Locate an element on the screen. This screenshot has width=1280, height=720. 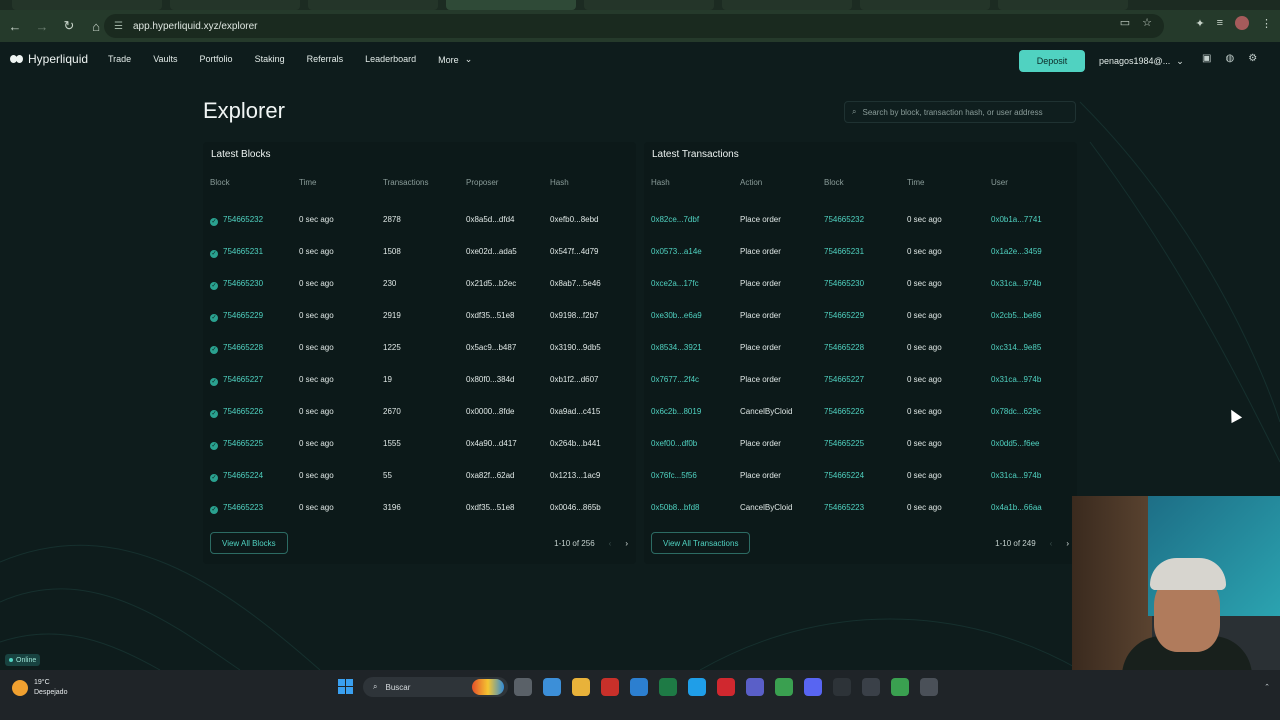
media-icon: ≡ is located at coordinates (1220, 23).